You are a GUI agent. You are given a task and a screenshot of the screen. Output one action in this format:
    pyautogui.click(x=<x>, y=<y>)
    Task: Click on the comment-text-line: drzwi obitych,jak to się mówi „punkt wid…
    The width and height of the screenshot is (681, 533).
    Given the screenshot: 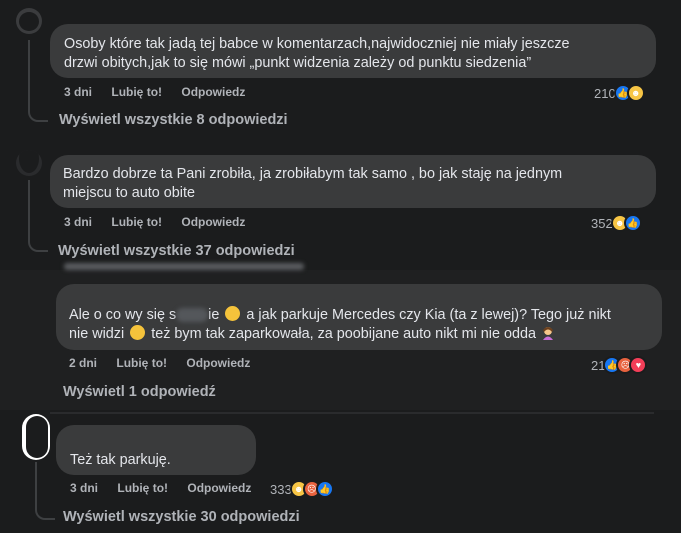 What is the action you would take?
    pyautogui.click(x=298, y=63)
    